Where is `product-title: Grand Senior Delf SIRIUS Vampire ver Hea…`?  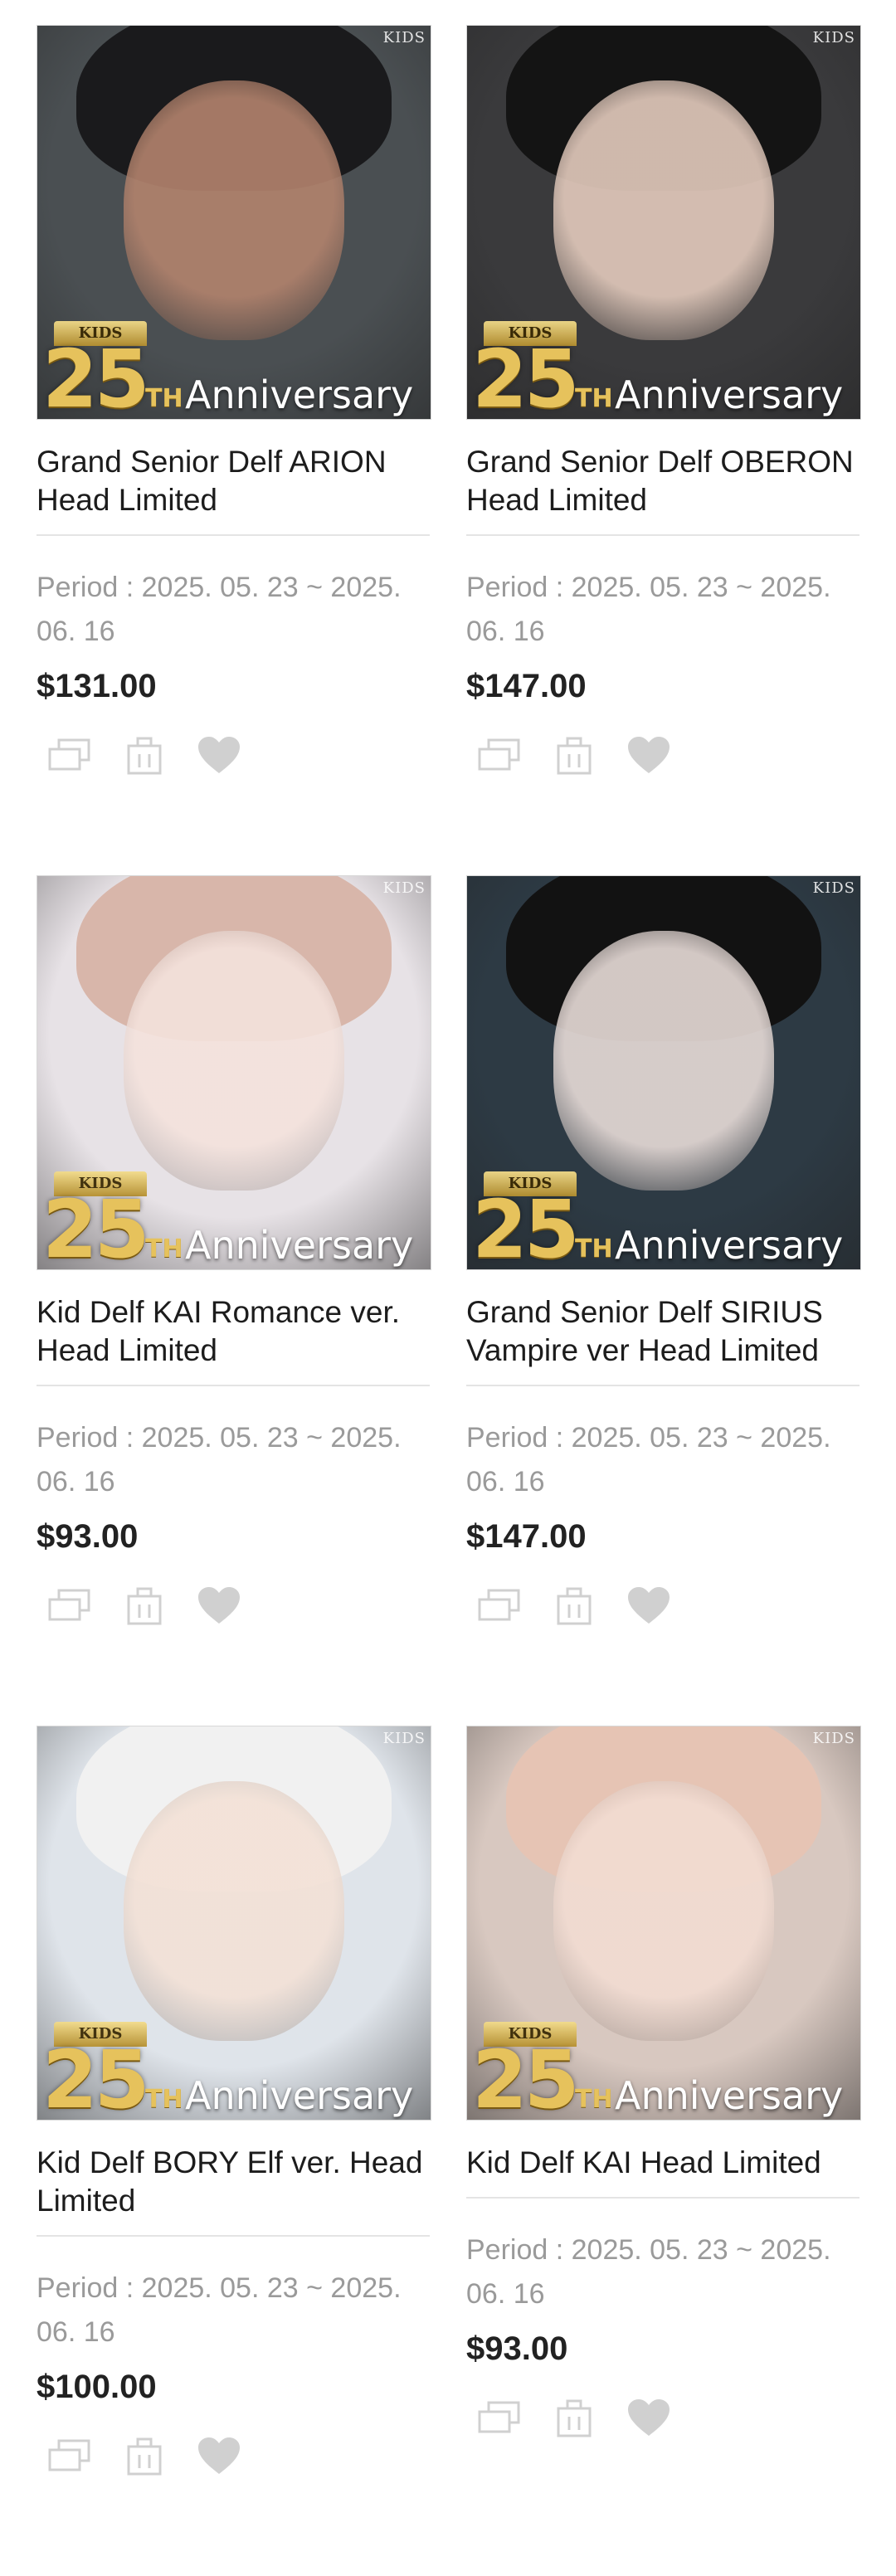 product-title: Grand Senior Delf SIRIUS Vampire ver Hea… is located at coordinates (663, 1331).